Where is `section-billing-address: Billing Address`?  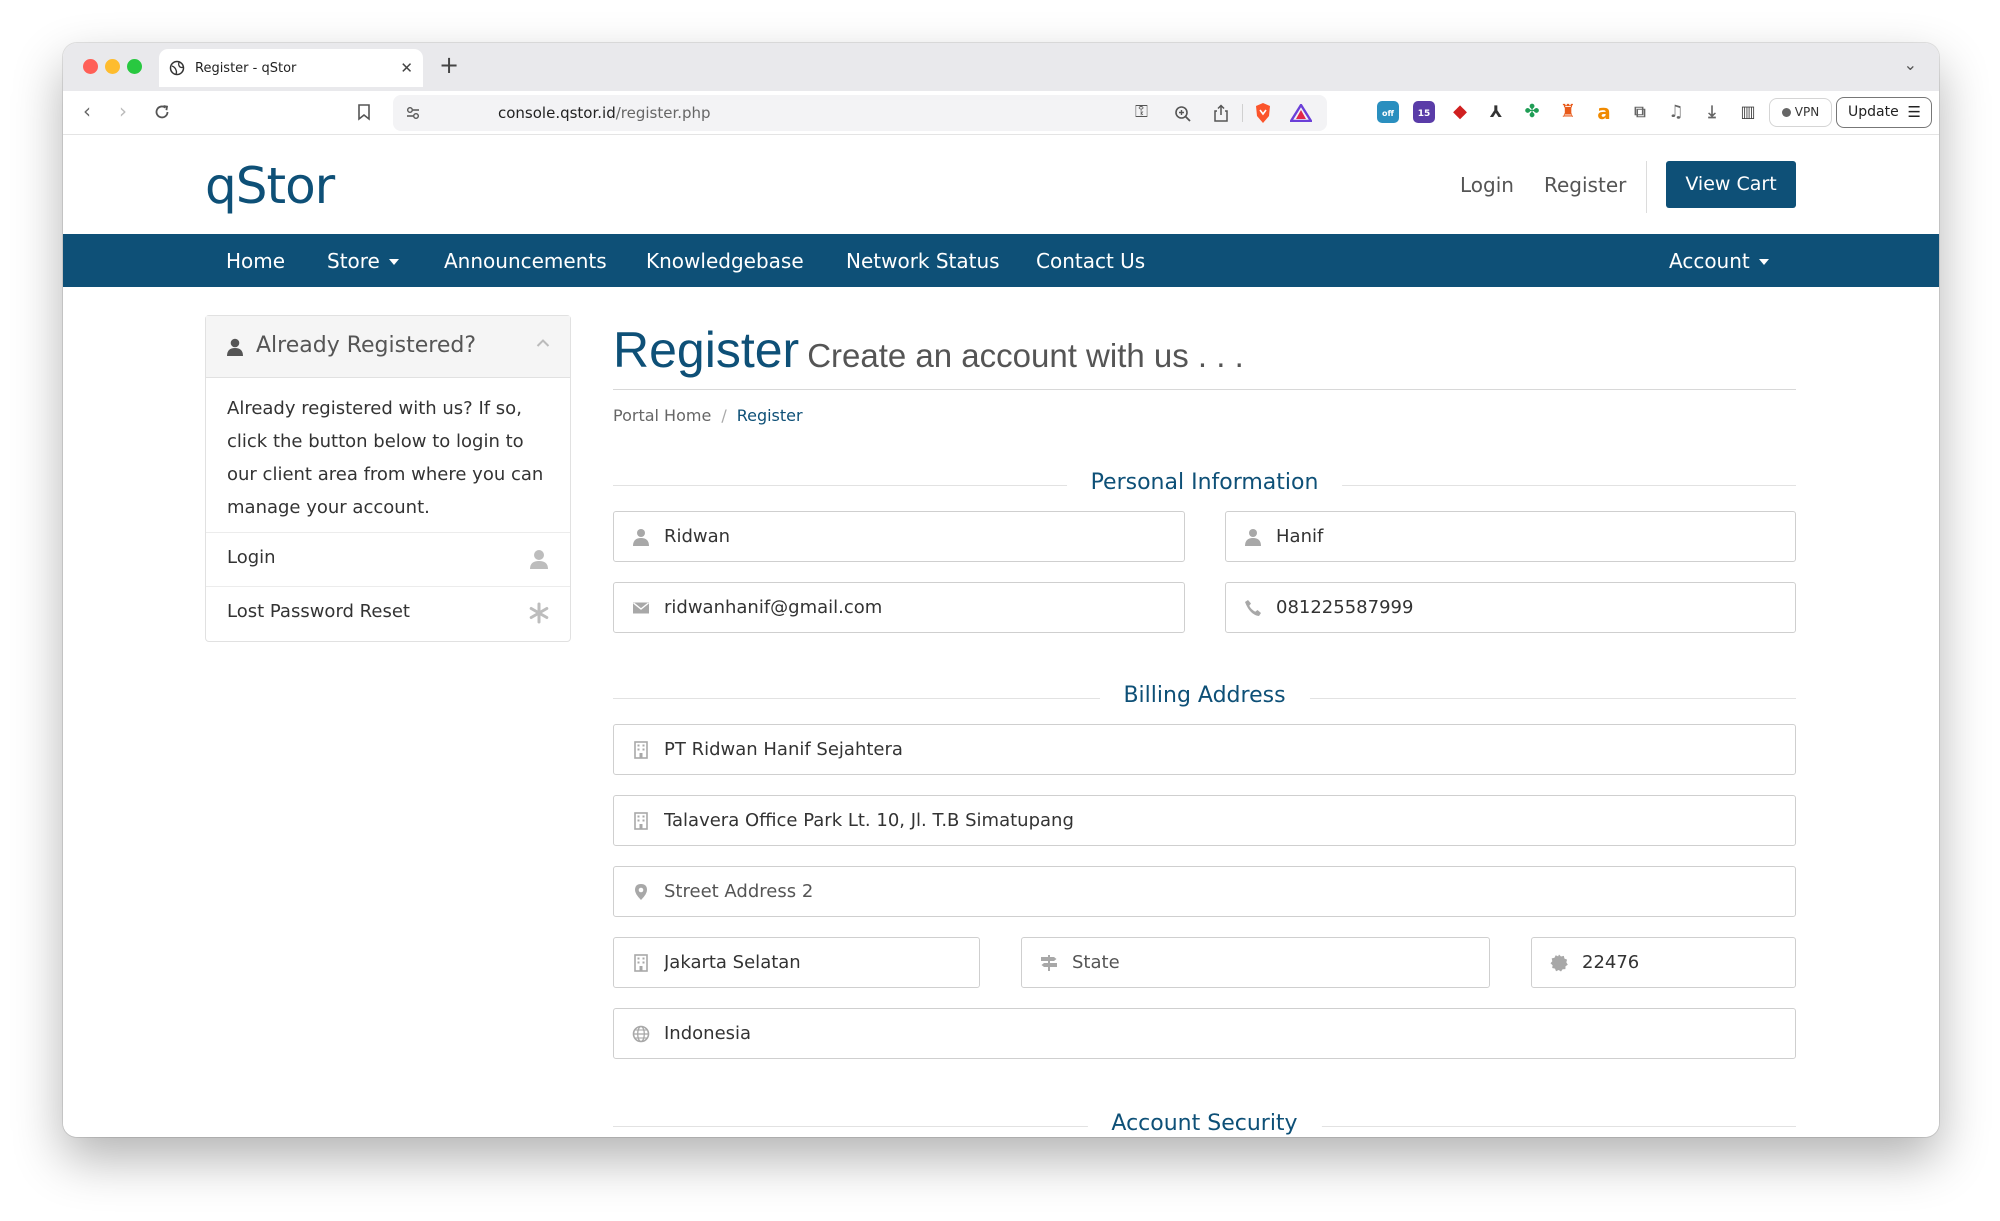 section-billing-address: Billing Address is located at coordinates (1204, 698).